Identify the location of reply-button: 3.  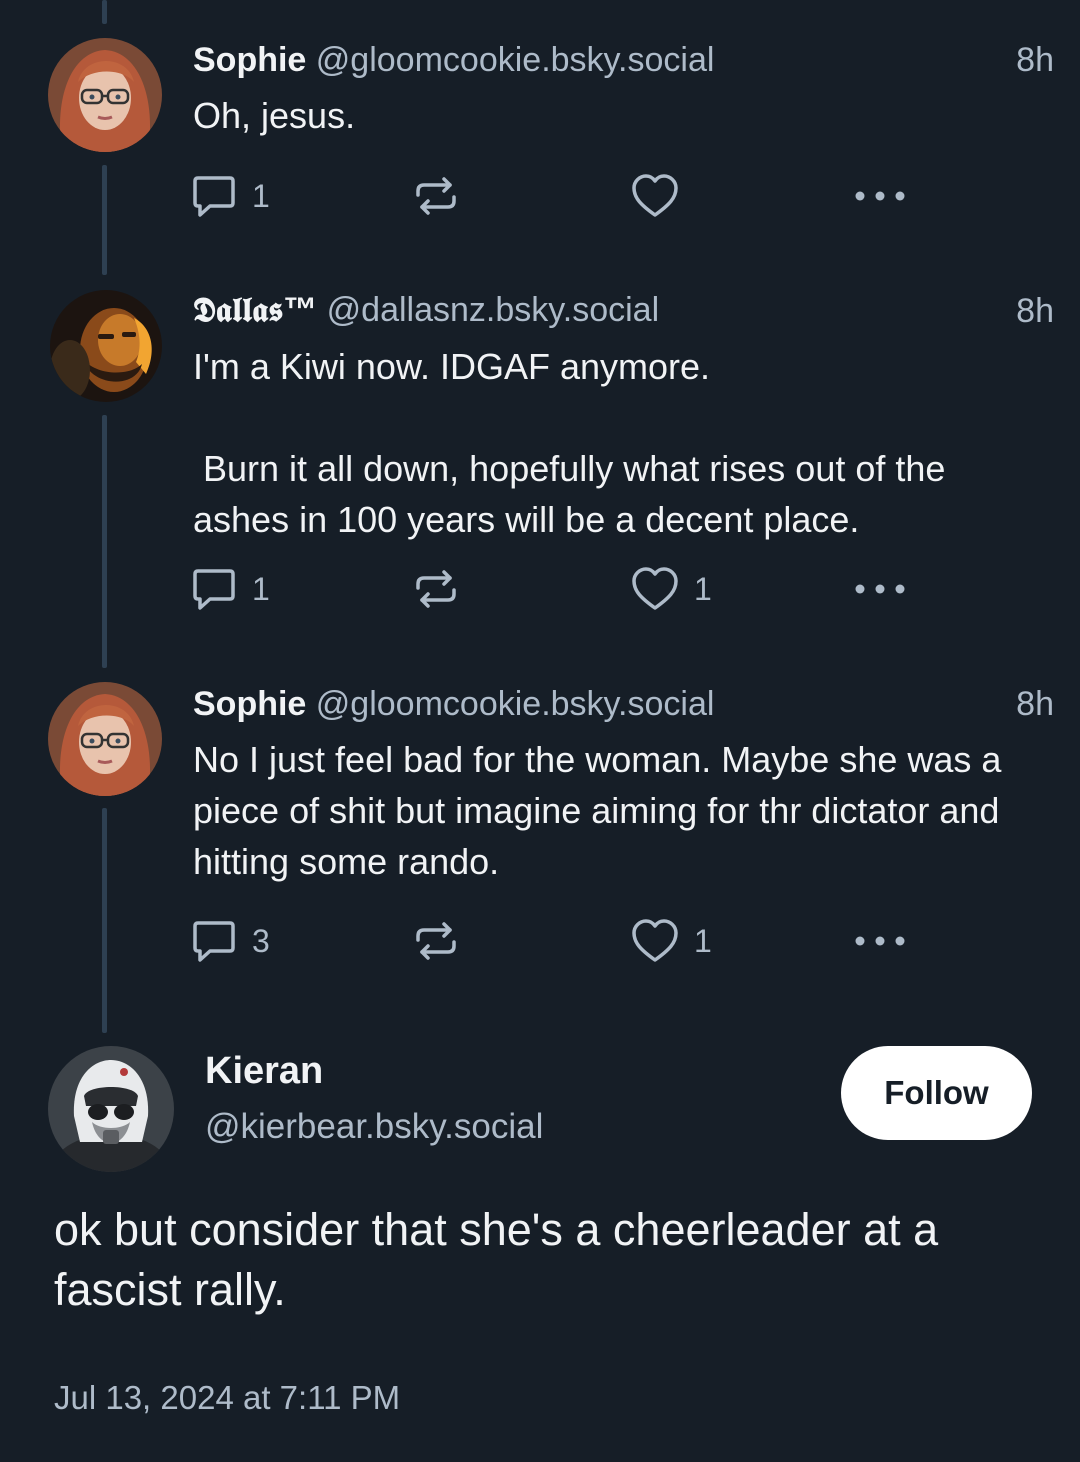
(230, 941).